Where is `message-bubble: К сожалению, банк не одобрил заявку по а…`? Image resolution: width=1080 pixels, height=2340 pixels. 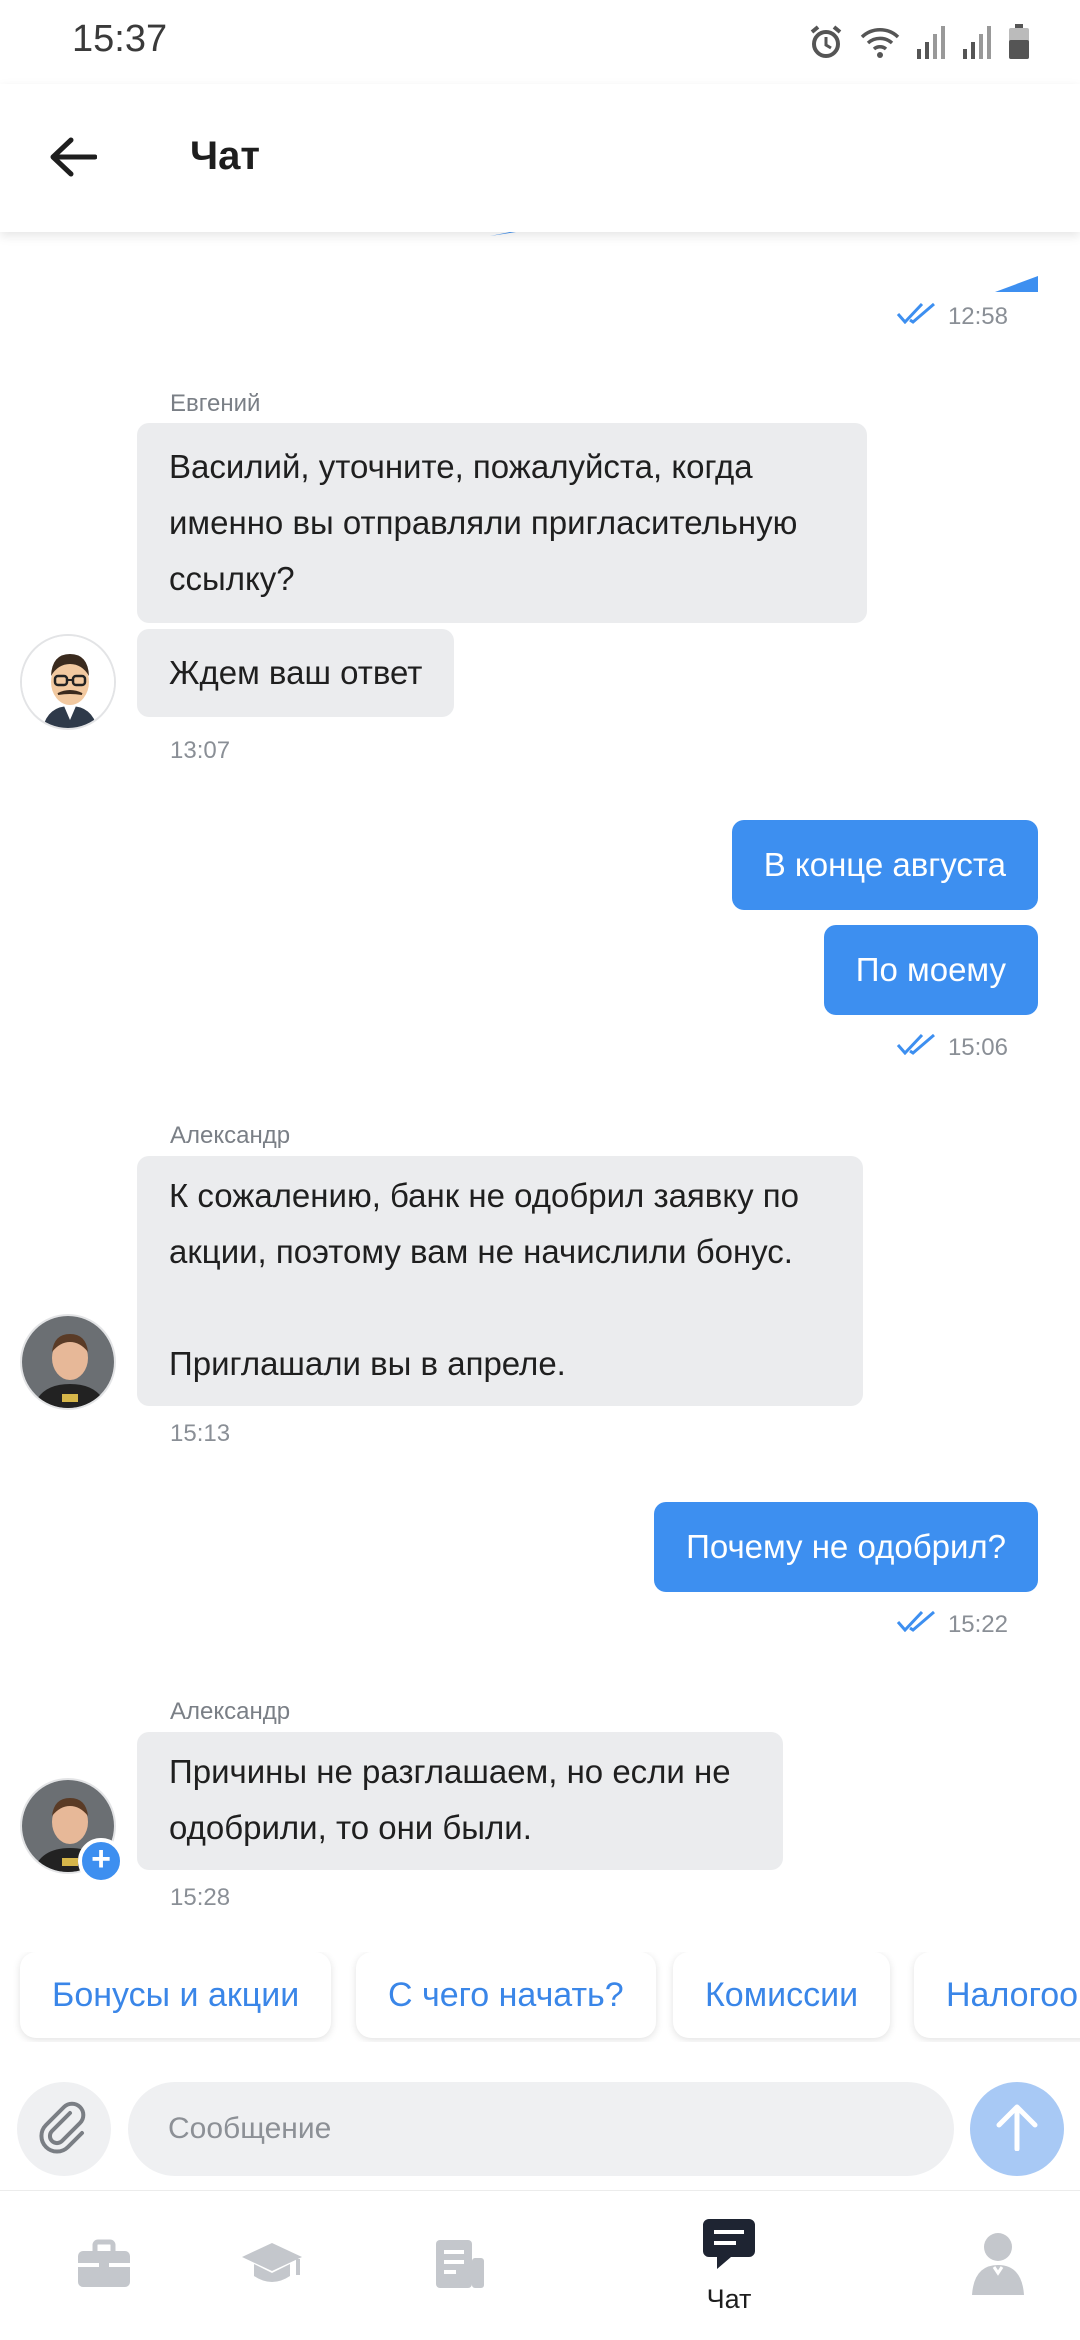
message-bubble: К сожалению, банк не одобрил заявку по а… is located at coordinates (500, 1281).